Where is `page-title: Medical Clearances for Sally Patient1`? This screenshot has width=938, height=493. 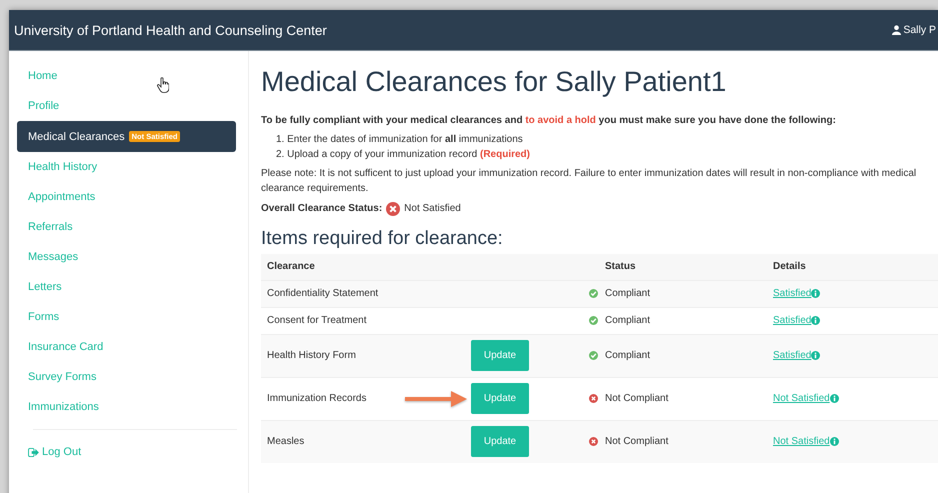
page-title: Medical Clearances for Sally Patient1 is located at coordinates (494, 82).